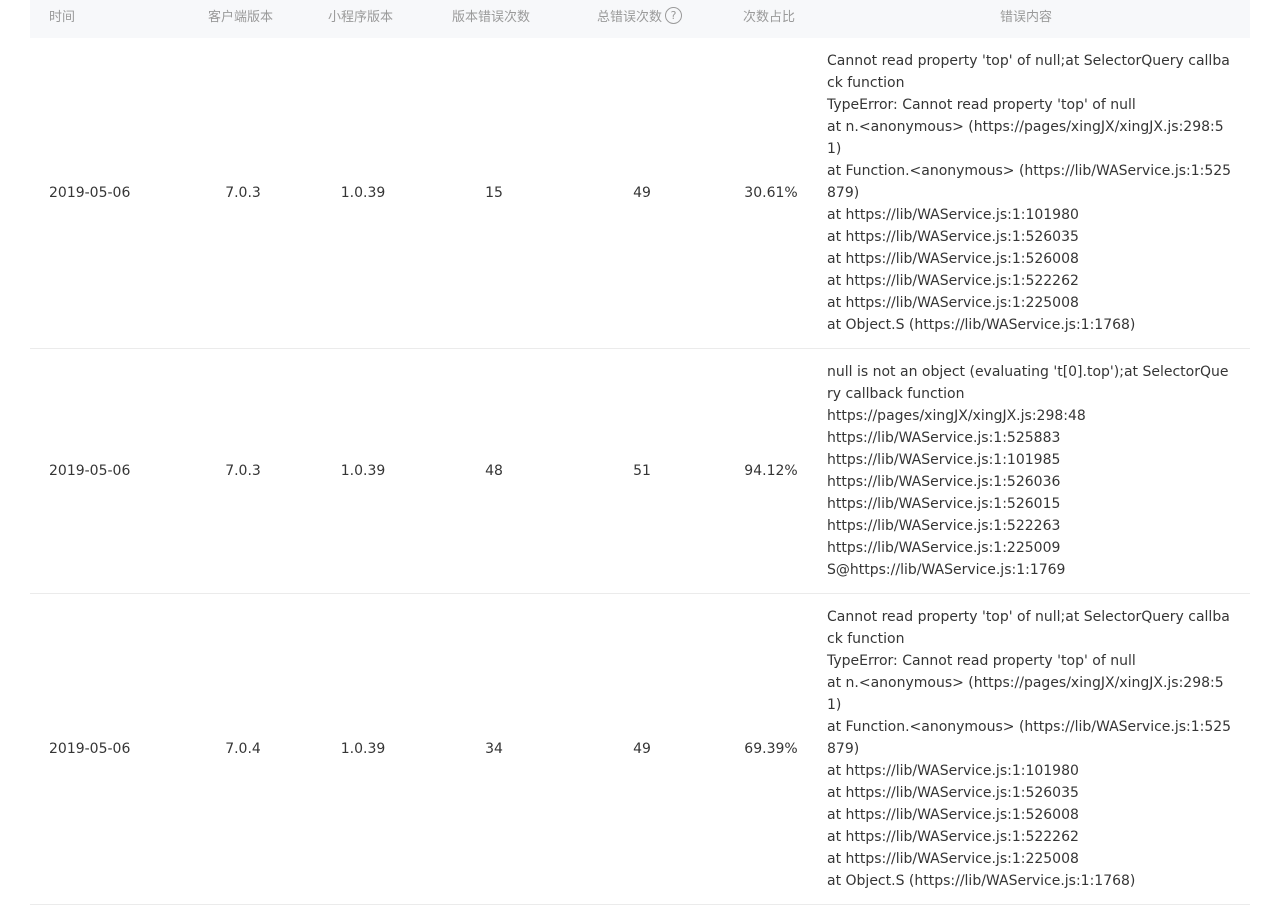 The width and height of the screenshot is (1272, 905). Describe the element at coordinates (944, 526) in the screenshot. I see `error-line: https://lib/WAService.js:1:522263` at that location.